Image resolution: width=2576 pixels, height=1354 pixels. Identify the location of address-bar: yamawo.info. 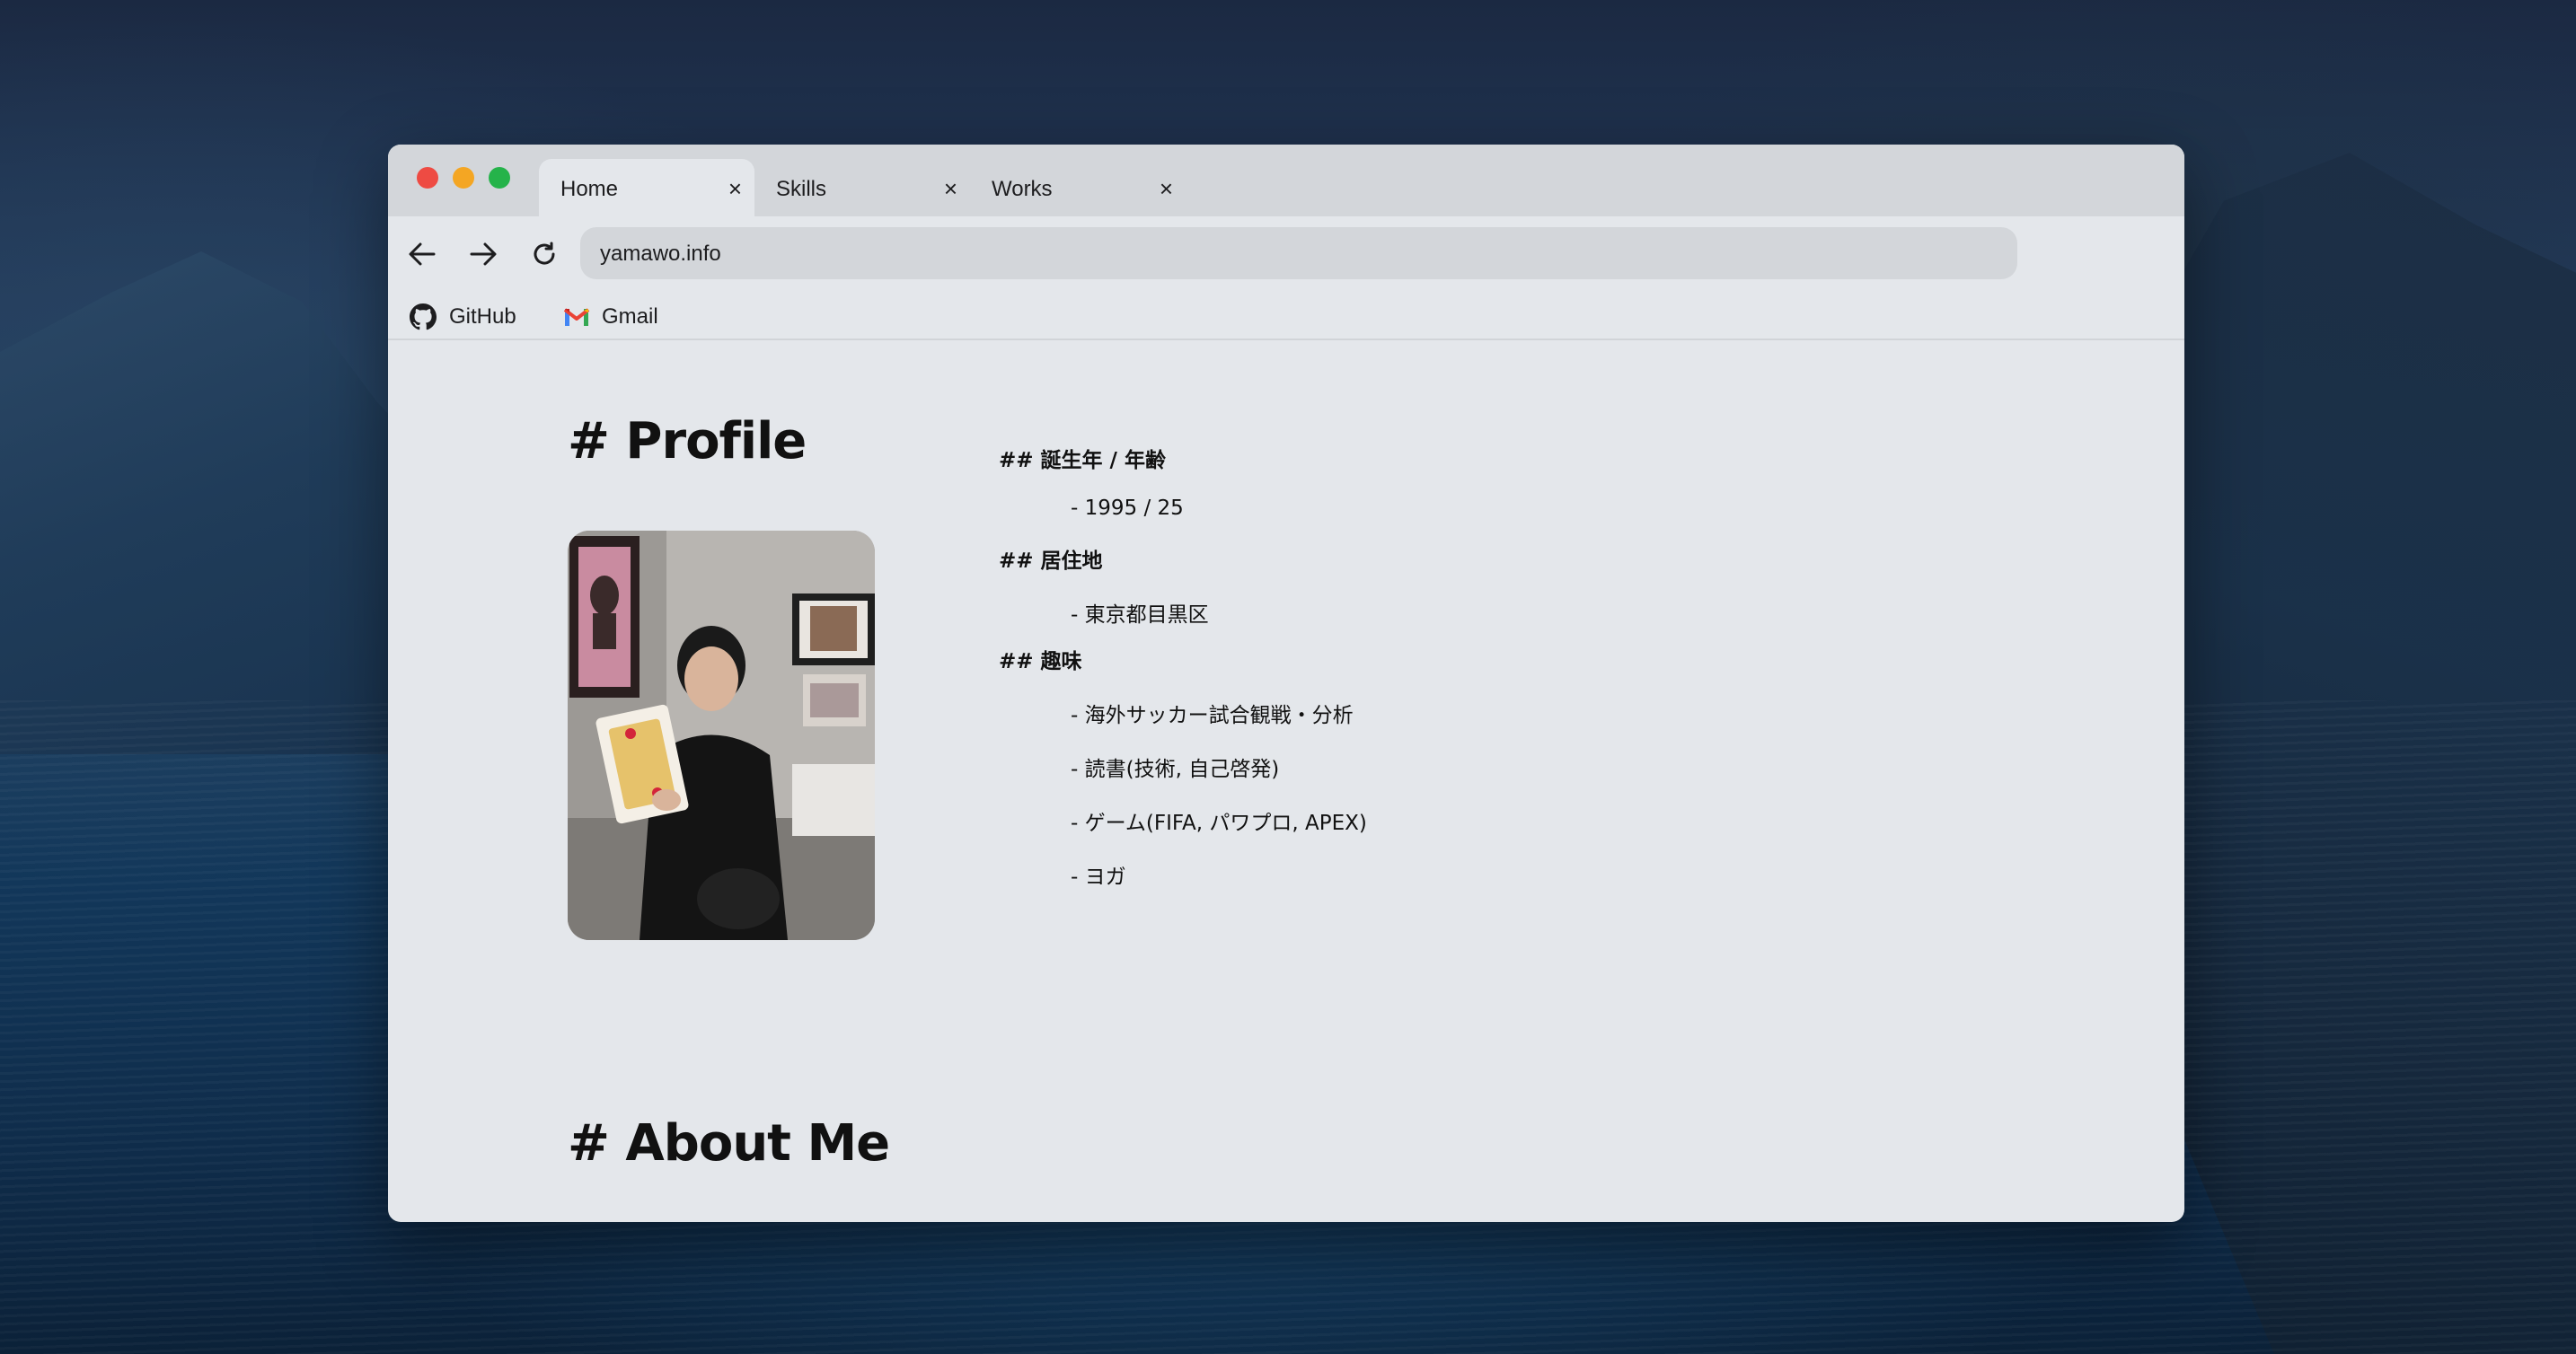
(1298, 253).